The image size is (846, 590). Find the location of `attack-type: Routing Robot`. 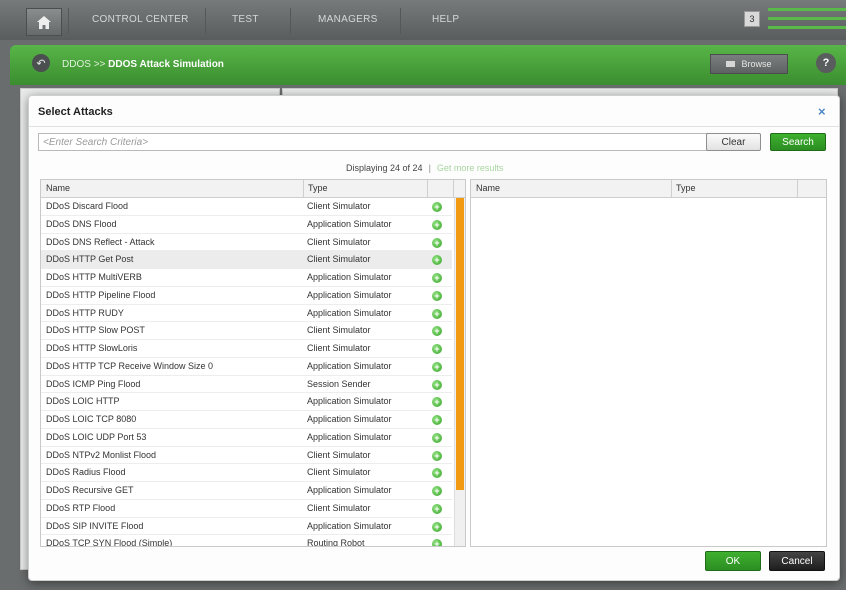

attack-type: Routing Robot is located at coordinates (336, 542).